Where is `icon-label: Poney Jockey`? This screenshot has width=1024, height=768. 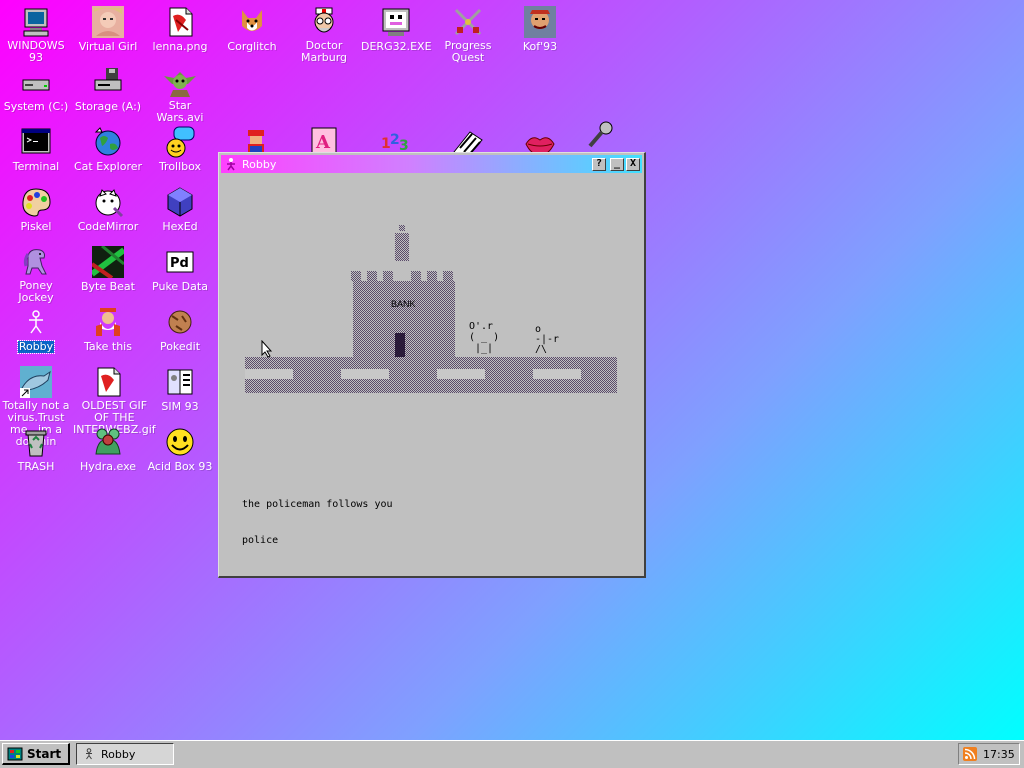 icon-label: Poney Jockey is located at coordinates (36, 291).